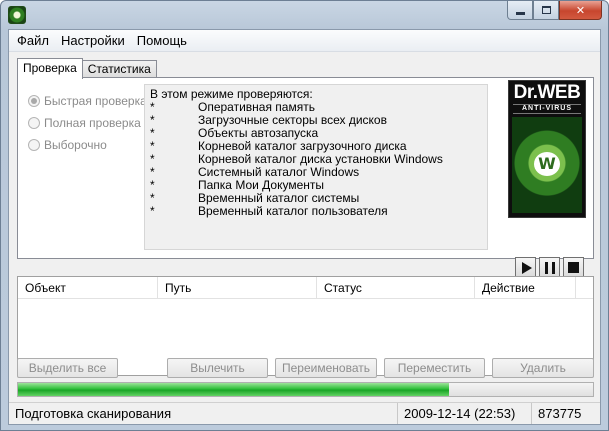  I want to click on list-item: * Временный каталог пользователя, so click(269, 211).